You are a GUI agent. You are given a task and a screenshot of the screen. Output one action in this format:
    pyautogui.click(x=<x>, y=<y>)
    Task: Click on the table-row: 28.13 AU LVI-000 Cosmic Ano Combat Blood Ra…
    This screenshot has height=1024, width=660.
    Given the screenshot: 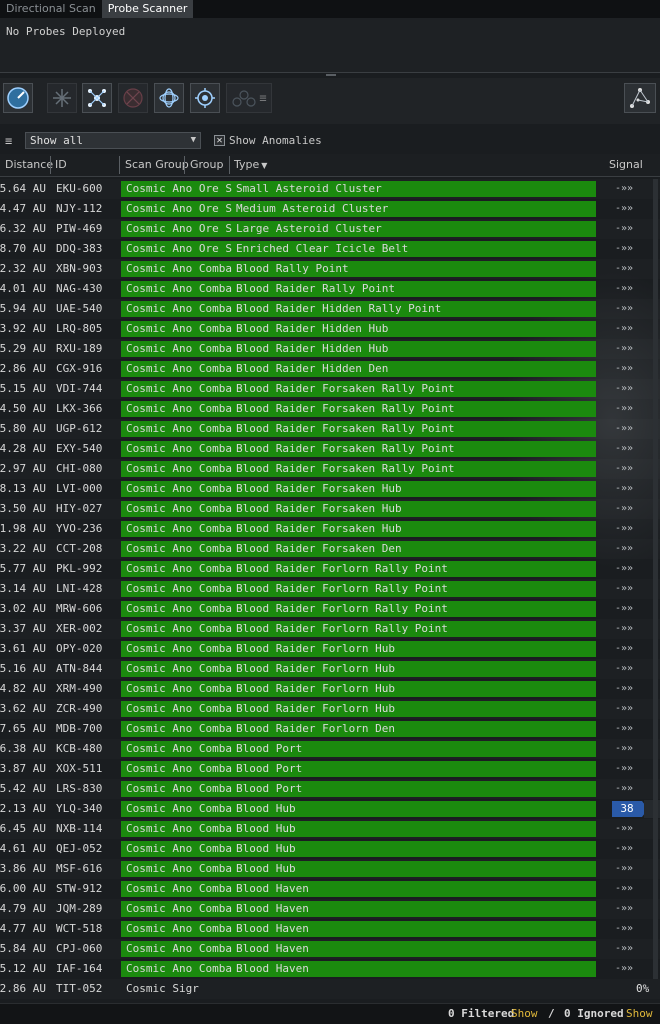 What is the action you would take?
    pyautogui.click(x=330, y=489)
    